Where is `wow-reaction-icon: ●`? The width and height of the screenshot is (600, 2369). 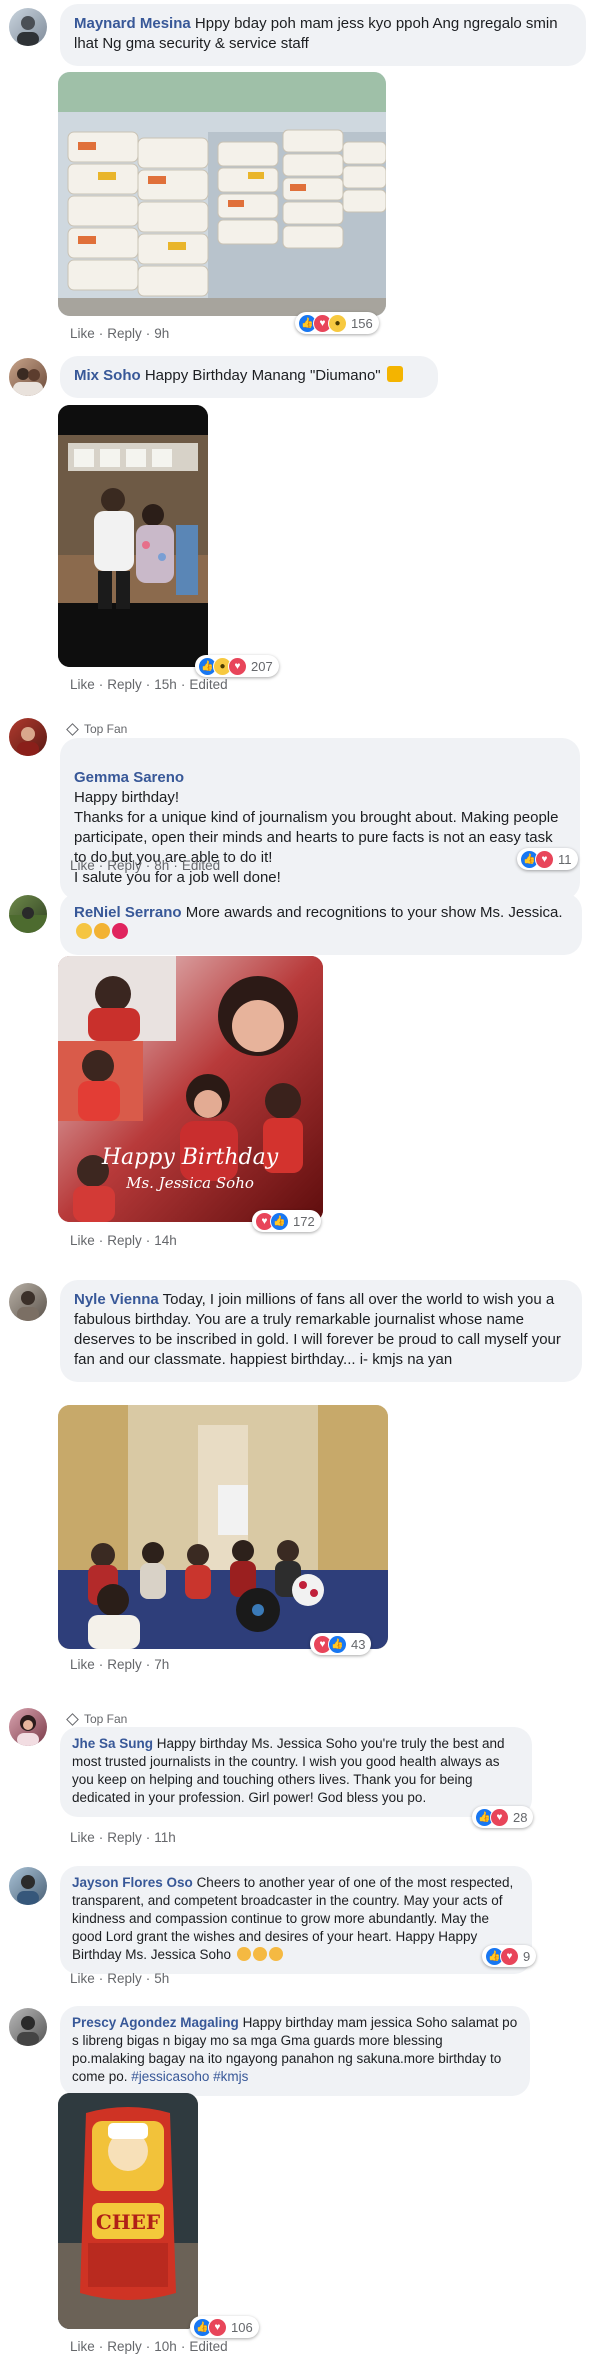
wow-reaction-icon: ● is located at coordinates (337, 323).